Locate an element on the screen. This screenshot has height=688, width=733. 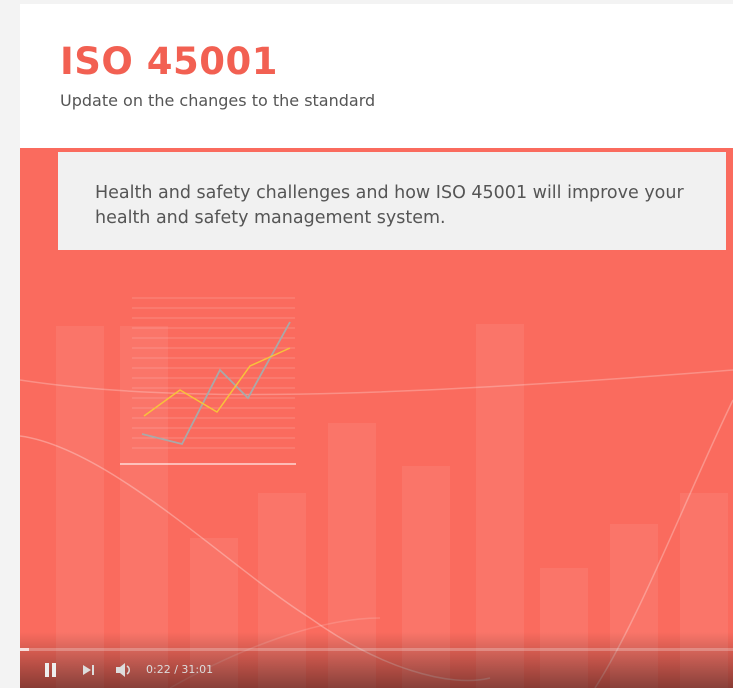
pause-button is located at coordinates (52, 670).